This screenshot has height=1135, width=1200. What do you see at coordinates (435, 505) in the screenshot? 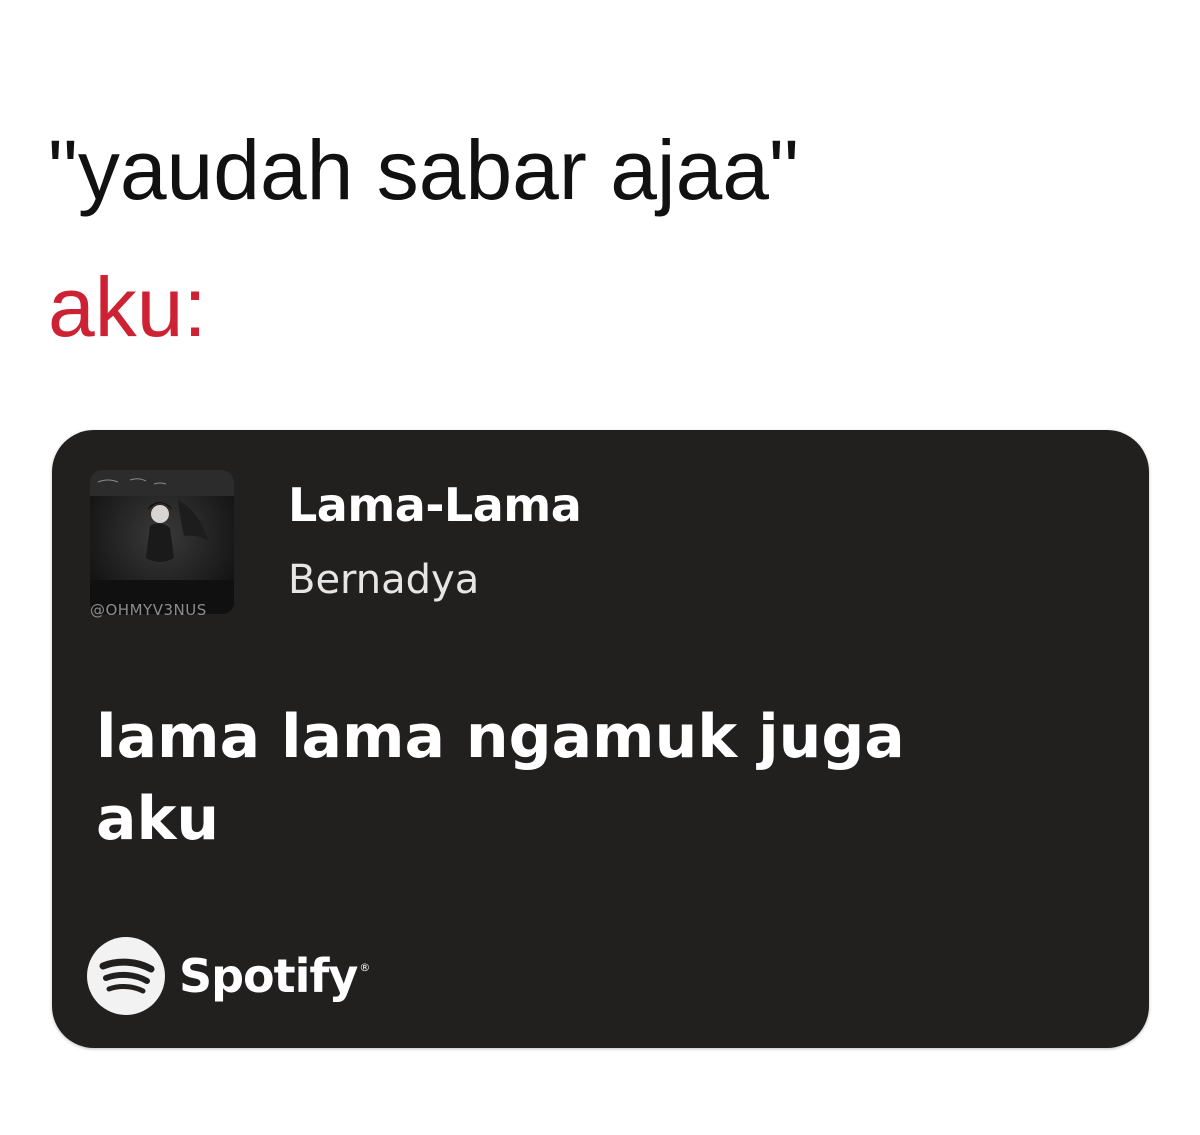
I see `track-title: Lama-Lama` at bounding box center [435, 505].